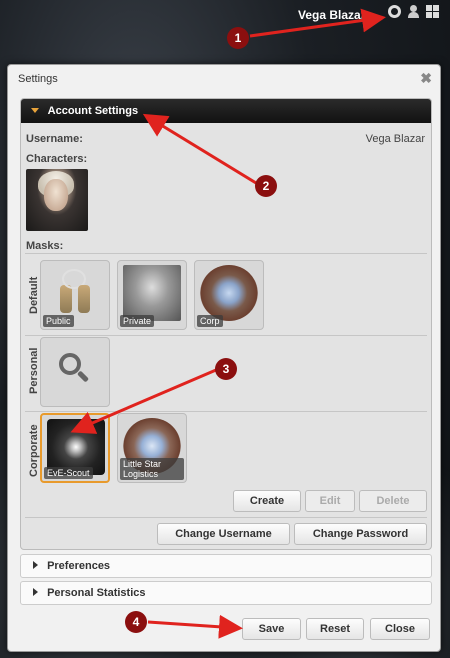 The height and width of the screenshot is (658, 450). Describe the element at coordinates (238, 38) in the screenshot. I see `annotation-marker-1: 1` at that location.